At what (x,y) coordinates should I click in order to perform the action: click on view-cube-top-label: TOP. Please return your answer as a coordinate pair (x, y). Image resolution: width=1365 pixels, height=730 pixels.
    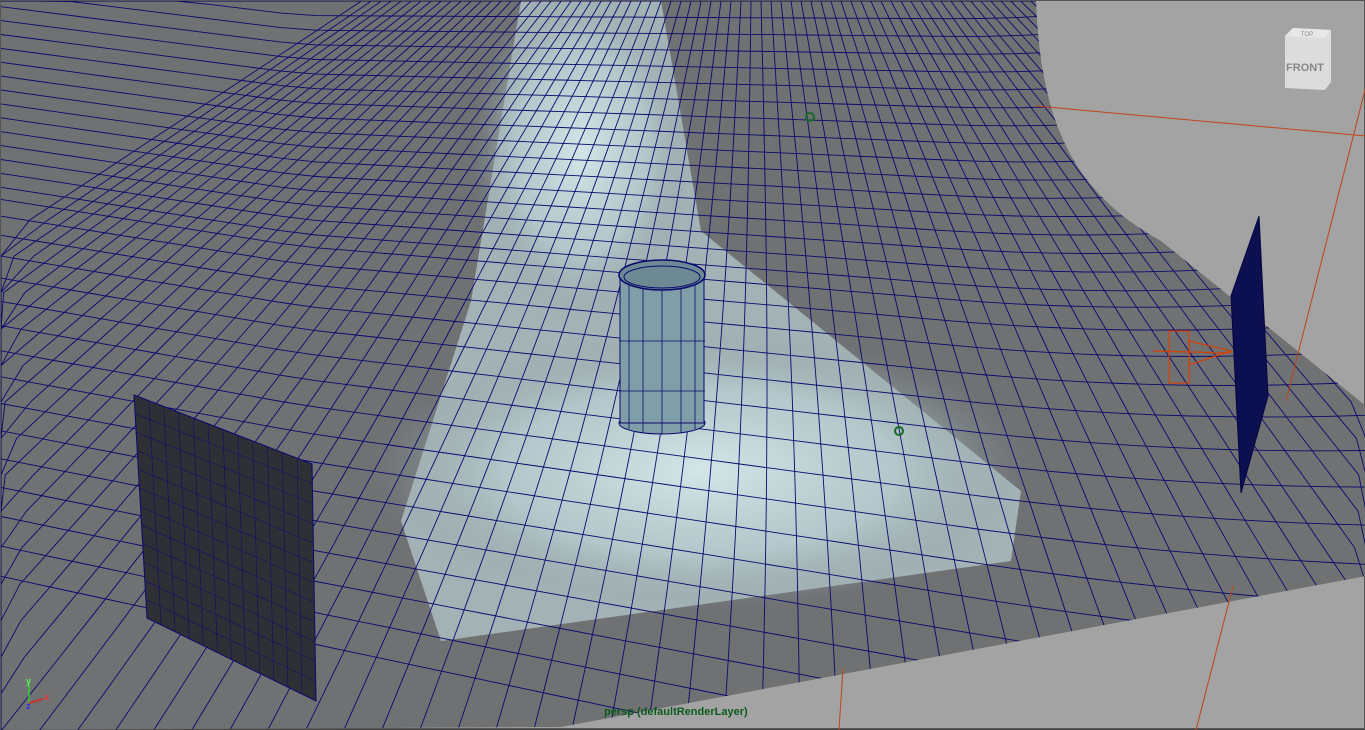
    Looking at the image, I should click on (1307, 35).